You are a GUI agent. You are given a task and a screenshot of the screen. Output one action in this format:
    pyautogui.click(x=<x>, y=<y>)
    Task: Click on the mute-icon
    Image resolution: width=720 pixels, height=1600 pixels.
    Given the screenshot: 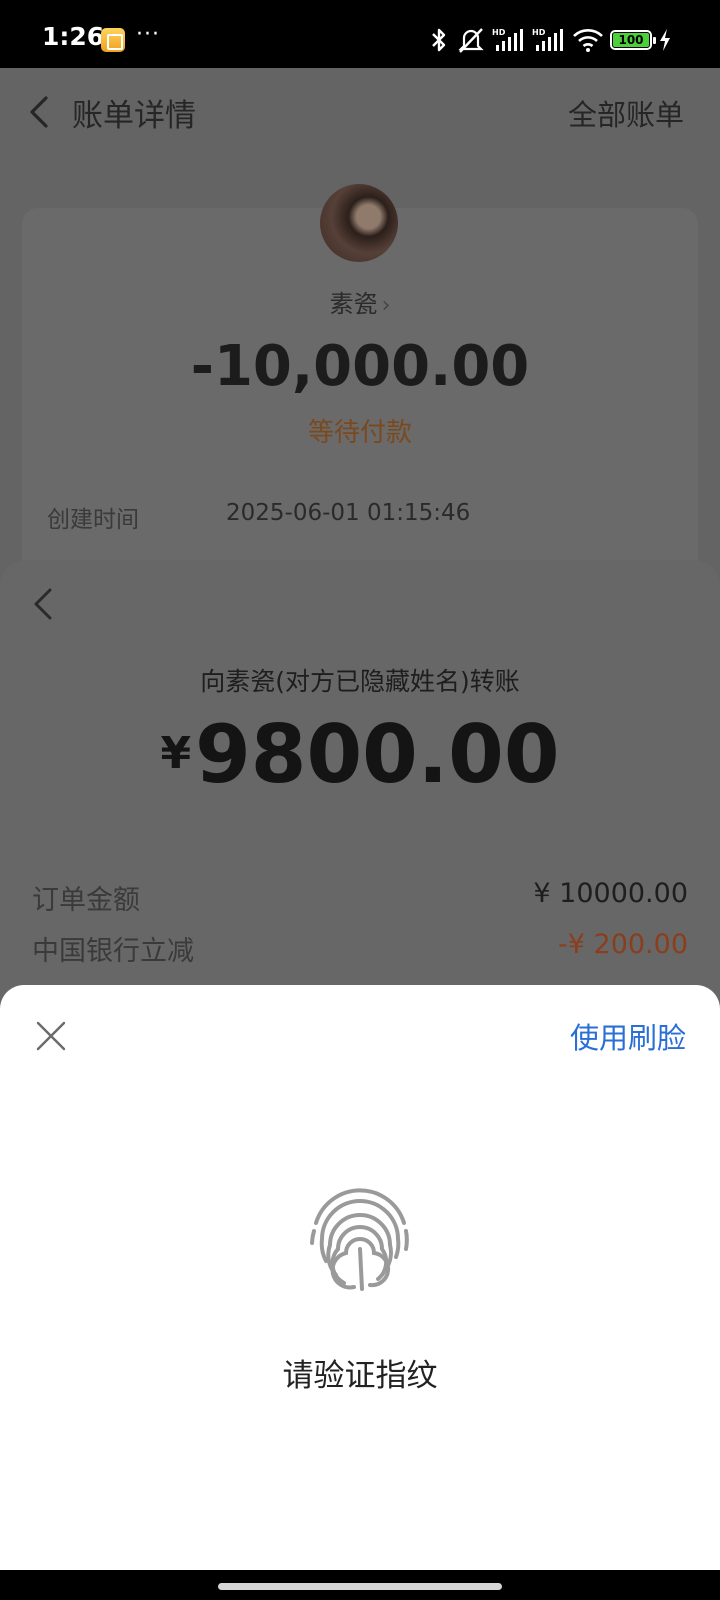 What is the action you would take?
    pyautogui.click(x=471, y=40)
    